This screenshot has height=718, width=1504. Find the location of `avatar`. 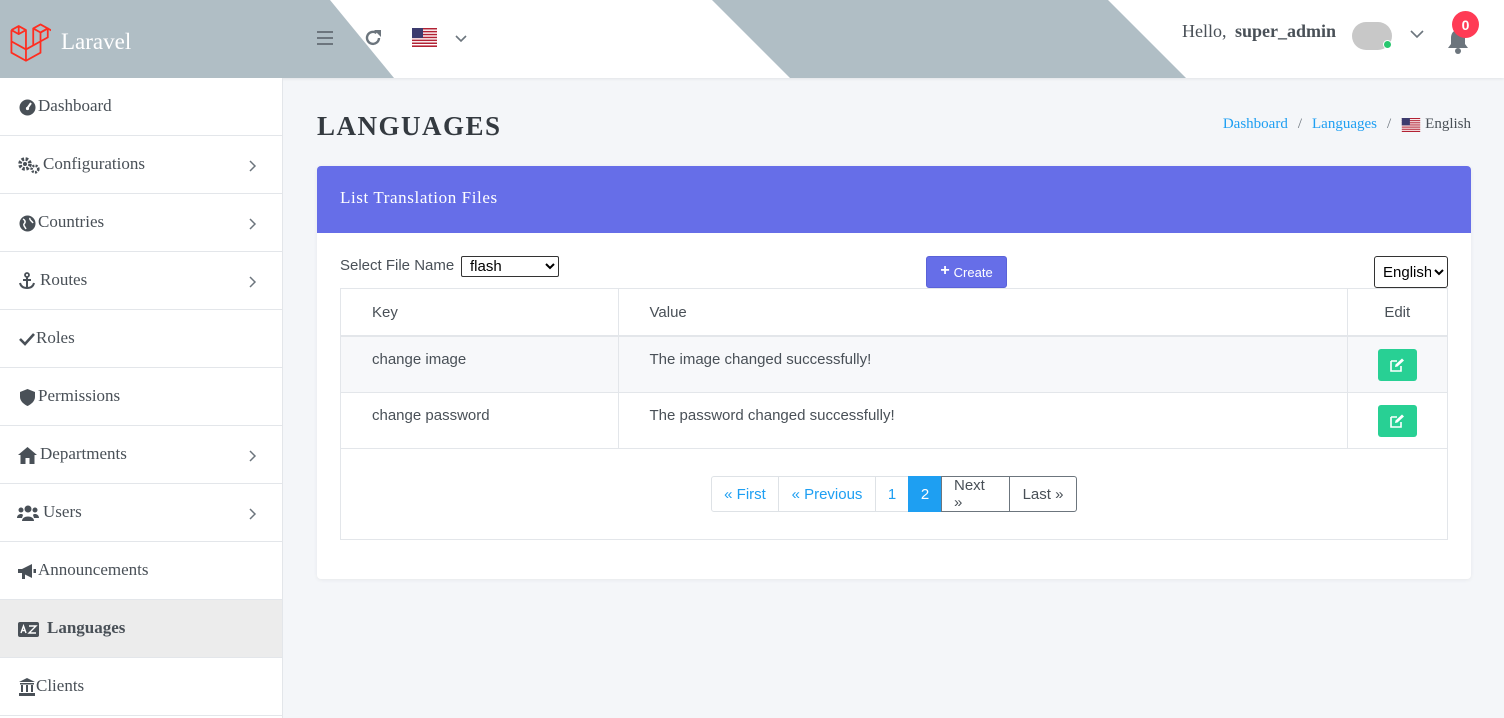

avatar is located at coordinates (1372, 36).